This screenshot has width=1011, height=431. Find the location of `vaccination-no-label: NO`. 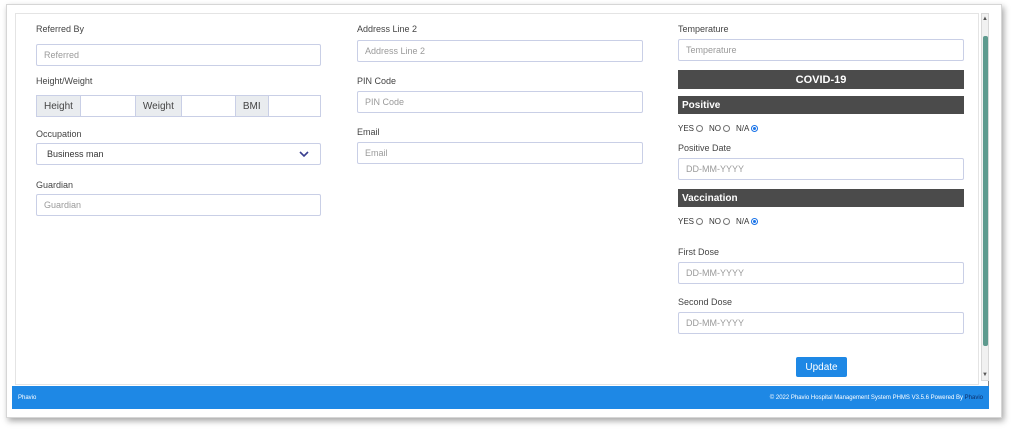

vaccination-no-label: NO is located at coordinates (715, 221).